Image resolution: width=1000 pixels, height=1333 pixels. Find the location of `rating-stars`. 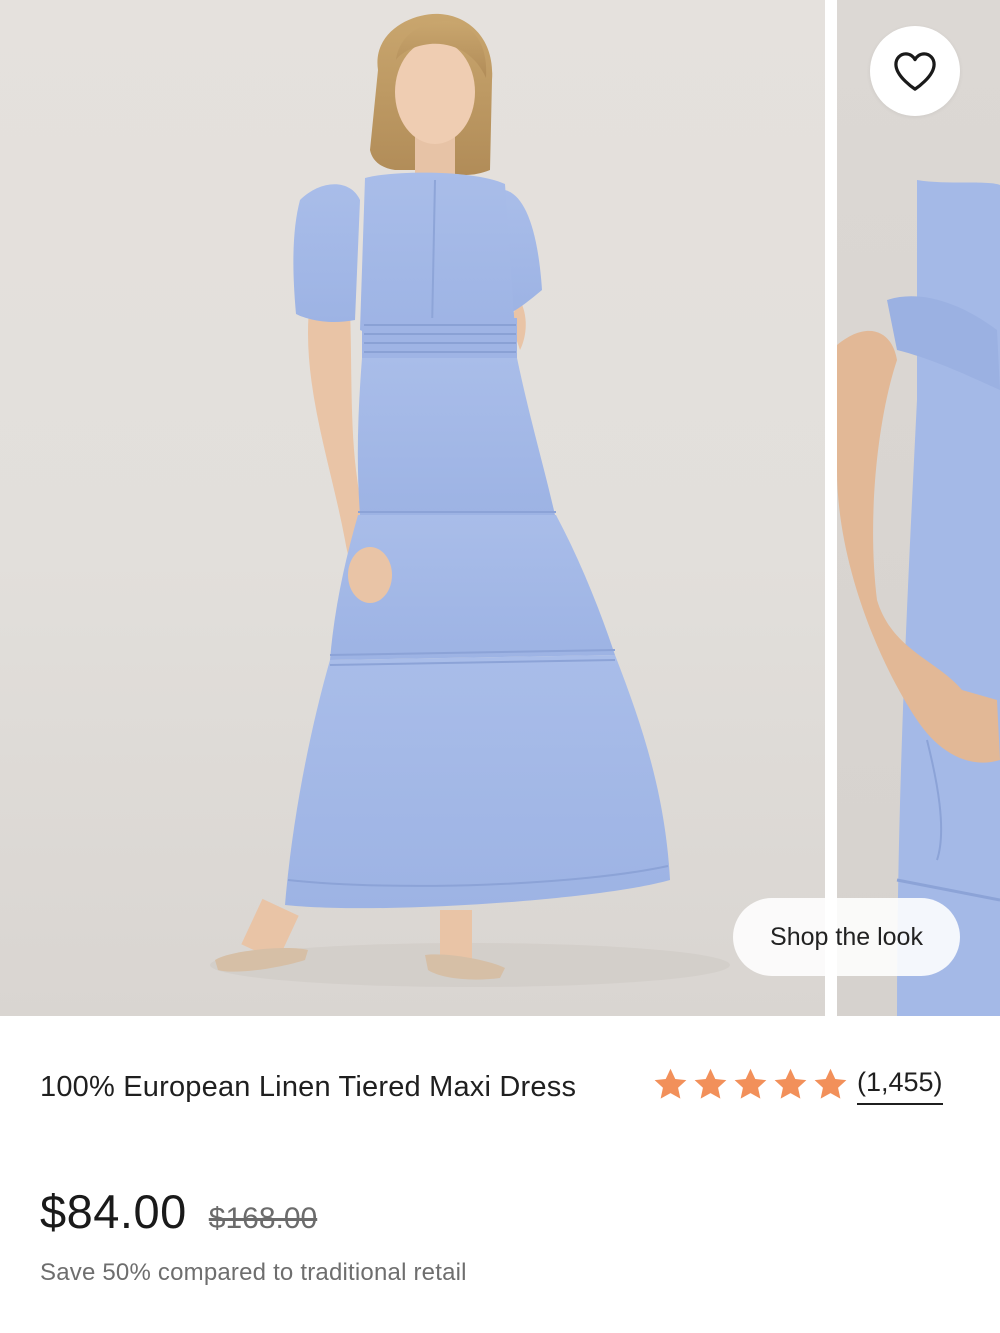

rating-stars is located at coordinates (750, 1084).